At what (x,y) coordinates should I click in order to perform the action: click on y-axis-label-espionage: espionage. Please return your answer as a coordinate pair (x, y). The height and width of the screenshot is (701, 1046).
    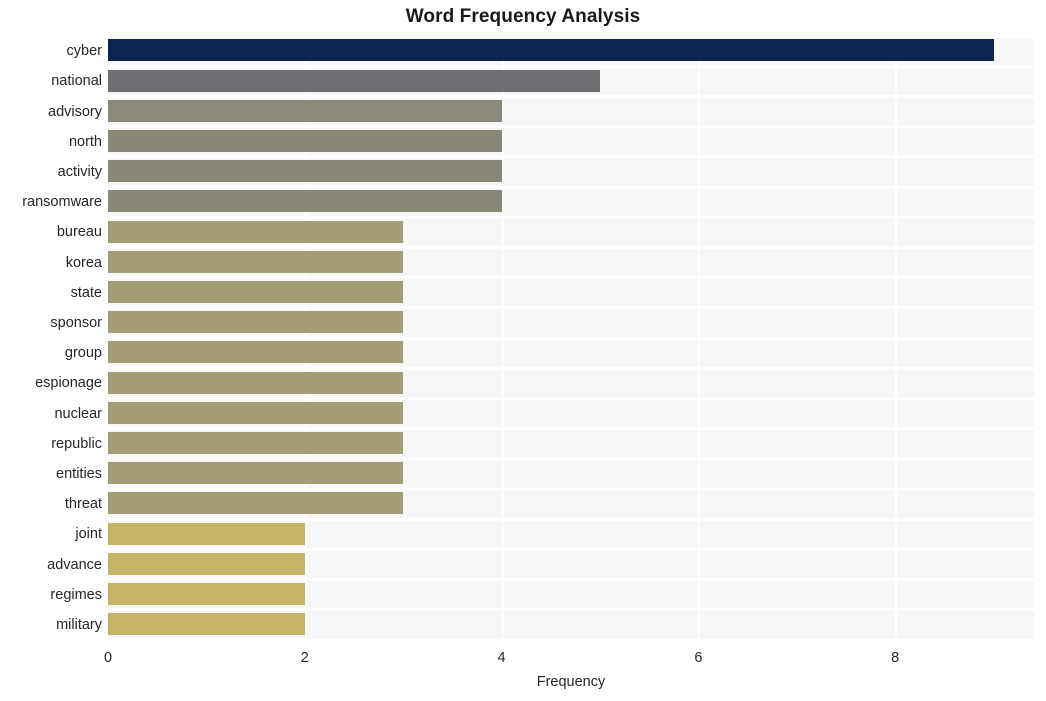
    Looking at the image, I should click on (68, 383).